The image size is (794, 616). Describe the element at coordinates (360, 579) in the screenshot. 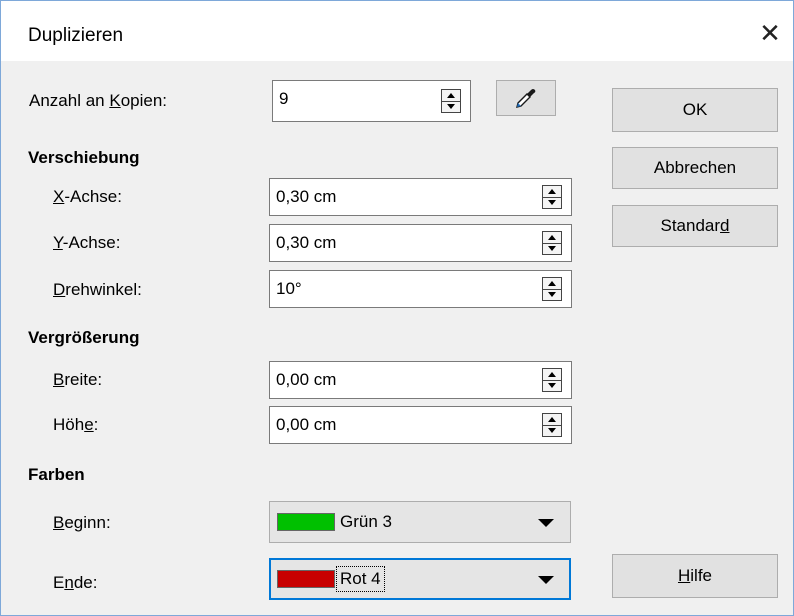

I see `end-color-value: Rot 4` at that location.